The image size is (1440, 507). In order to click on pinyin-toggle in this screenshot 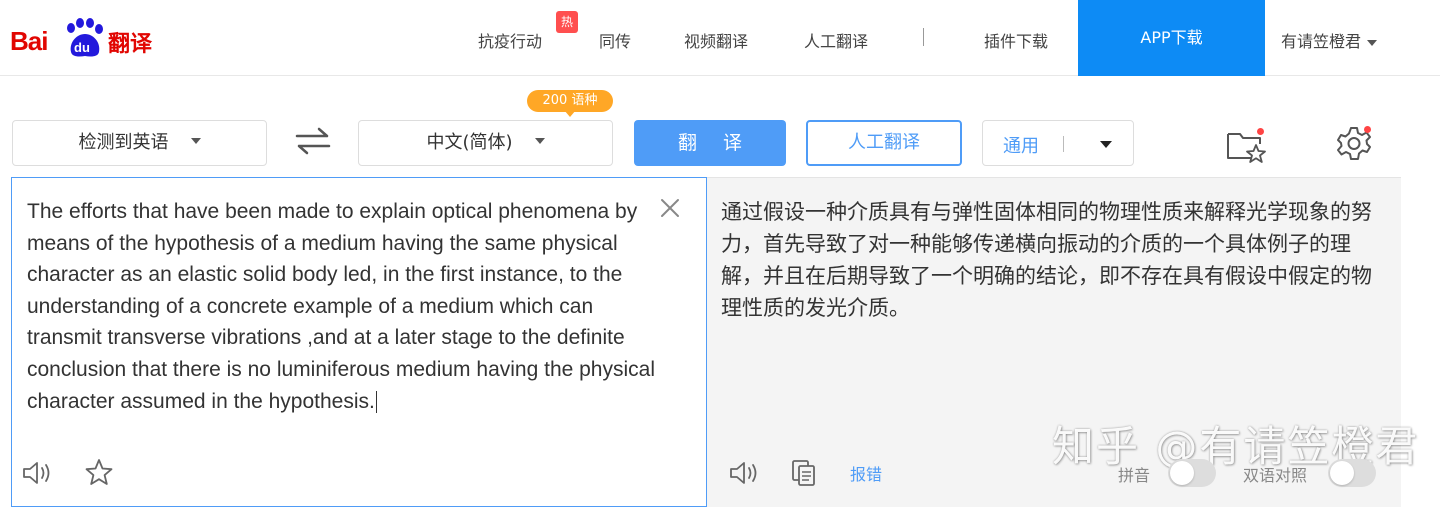, I will do `click(1192, 473)`.